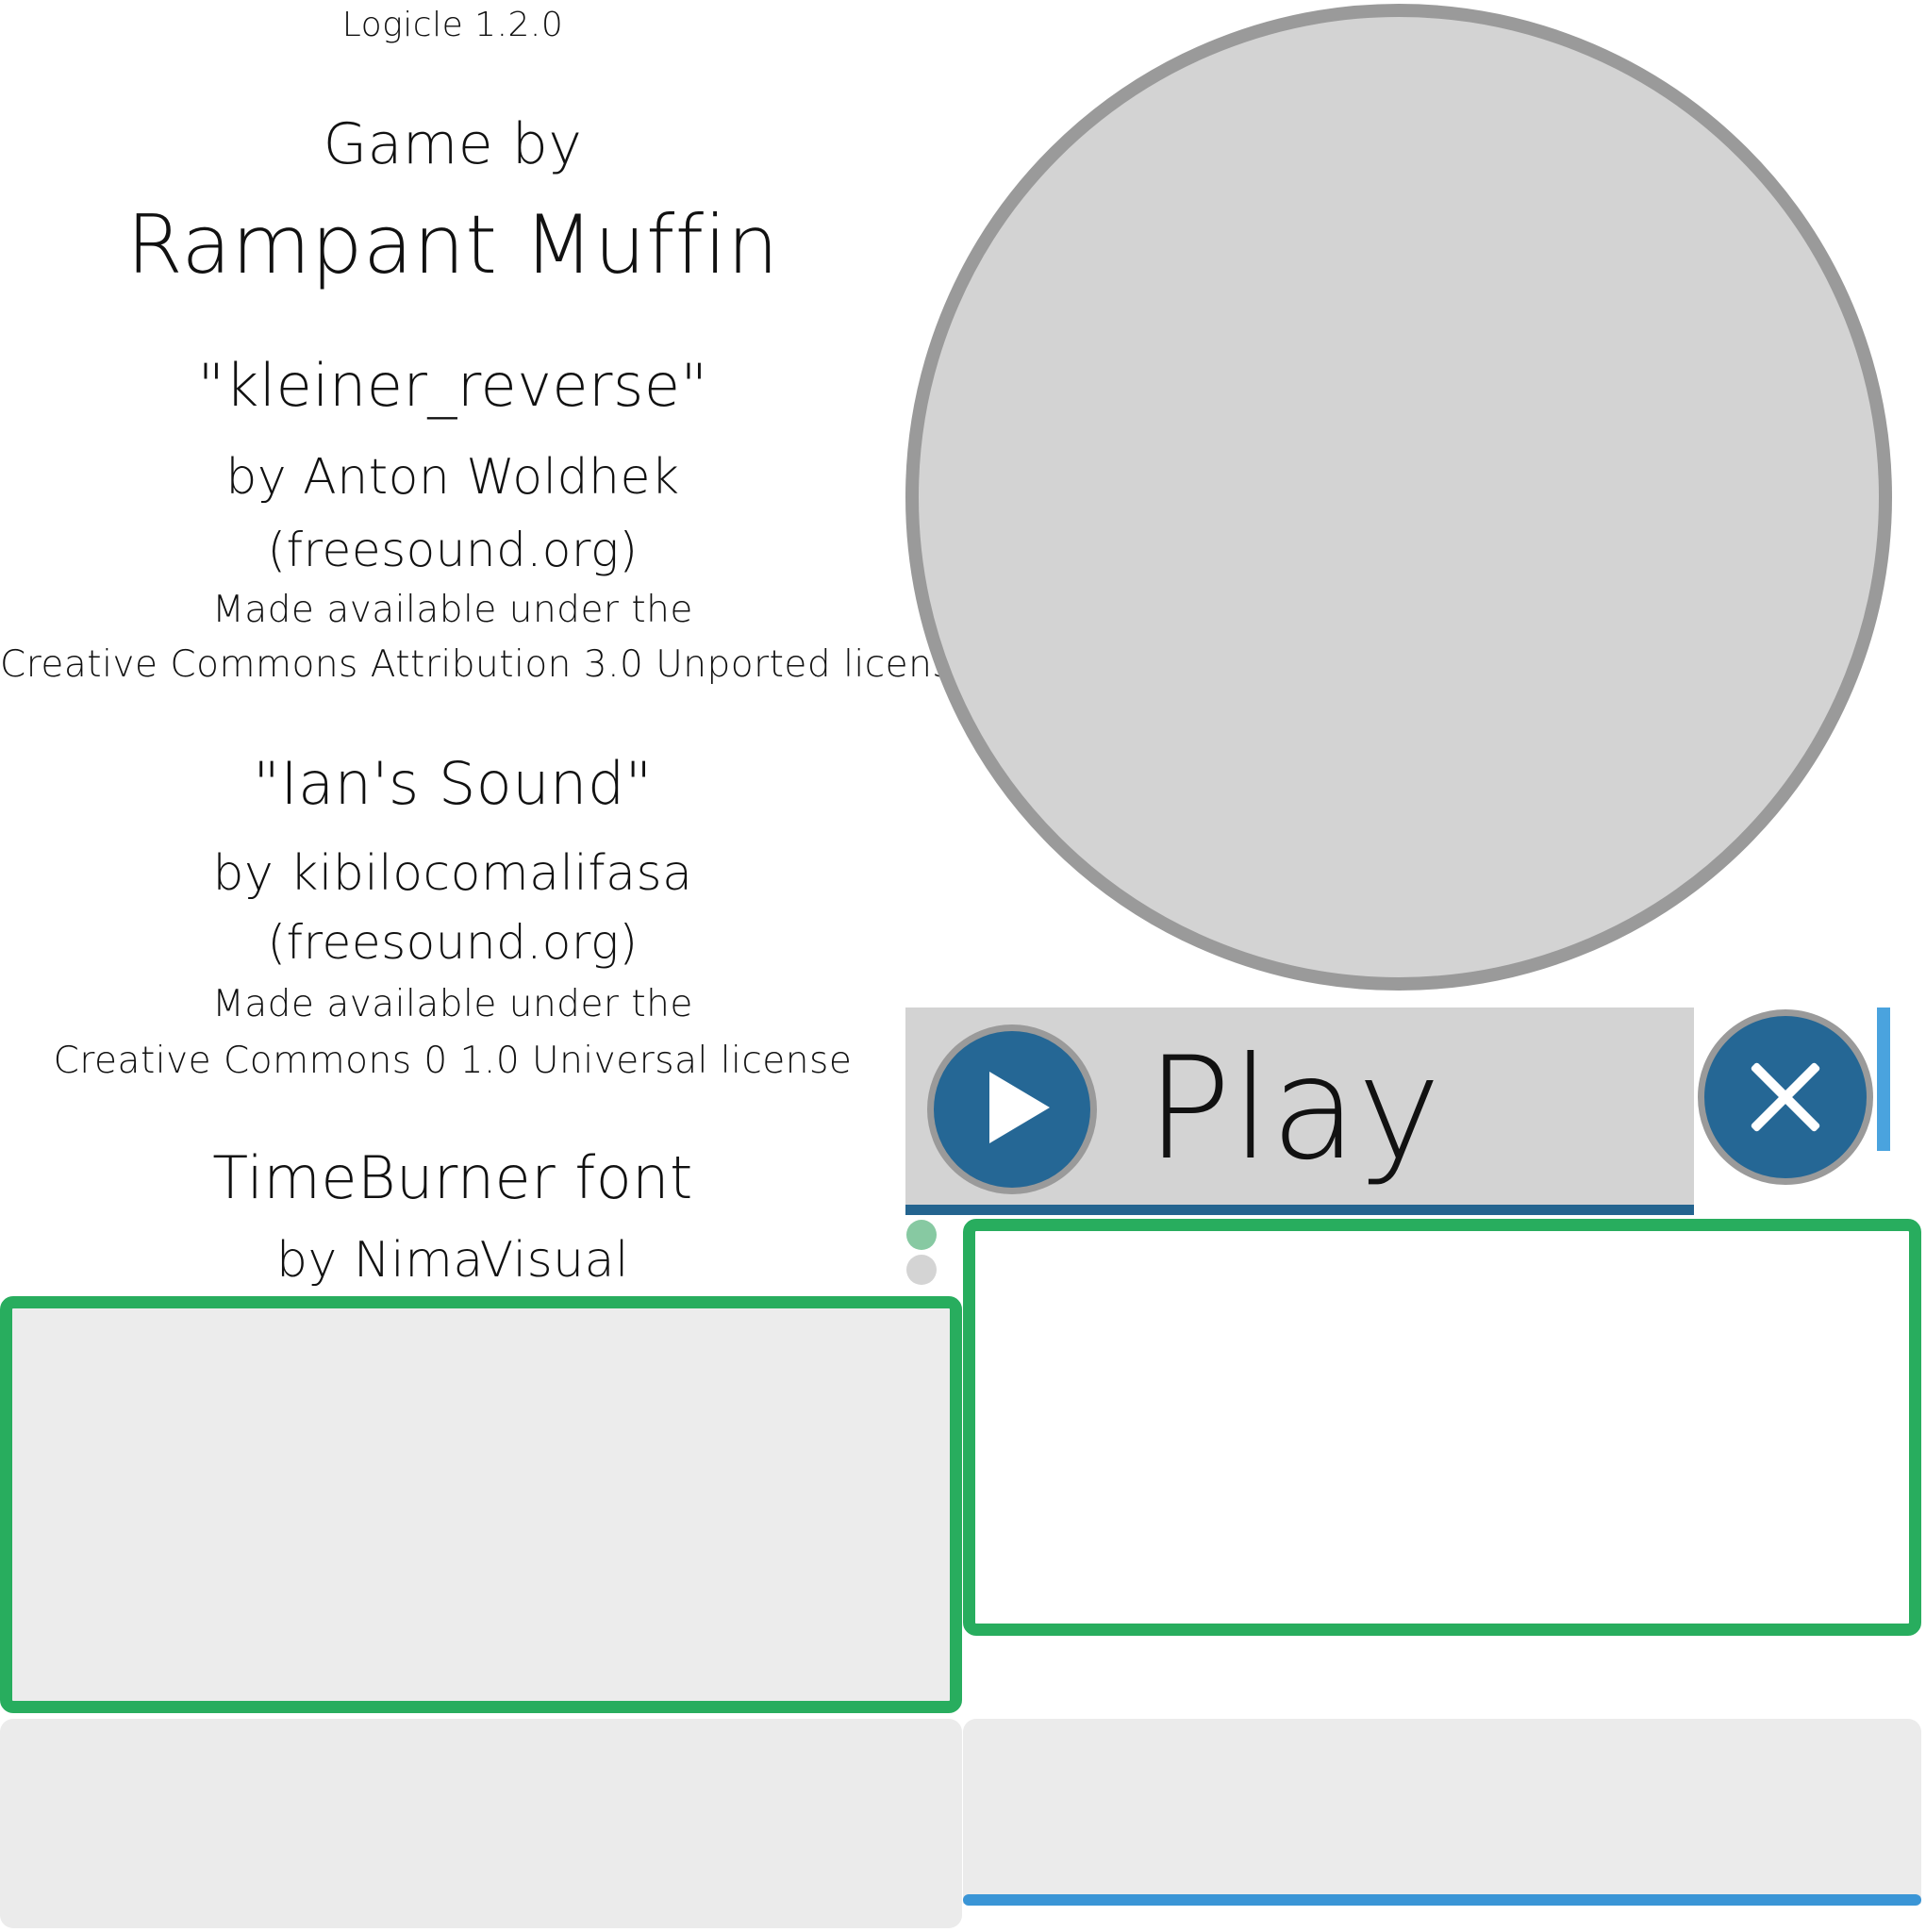  I want to click on sound1-author: by Anton Woldhek, so click(453, 478).